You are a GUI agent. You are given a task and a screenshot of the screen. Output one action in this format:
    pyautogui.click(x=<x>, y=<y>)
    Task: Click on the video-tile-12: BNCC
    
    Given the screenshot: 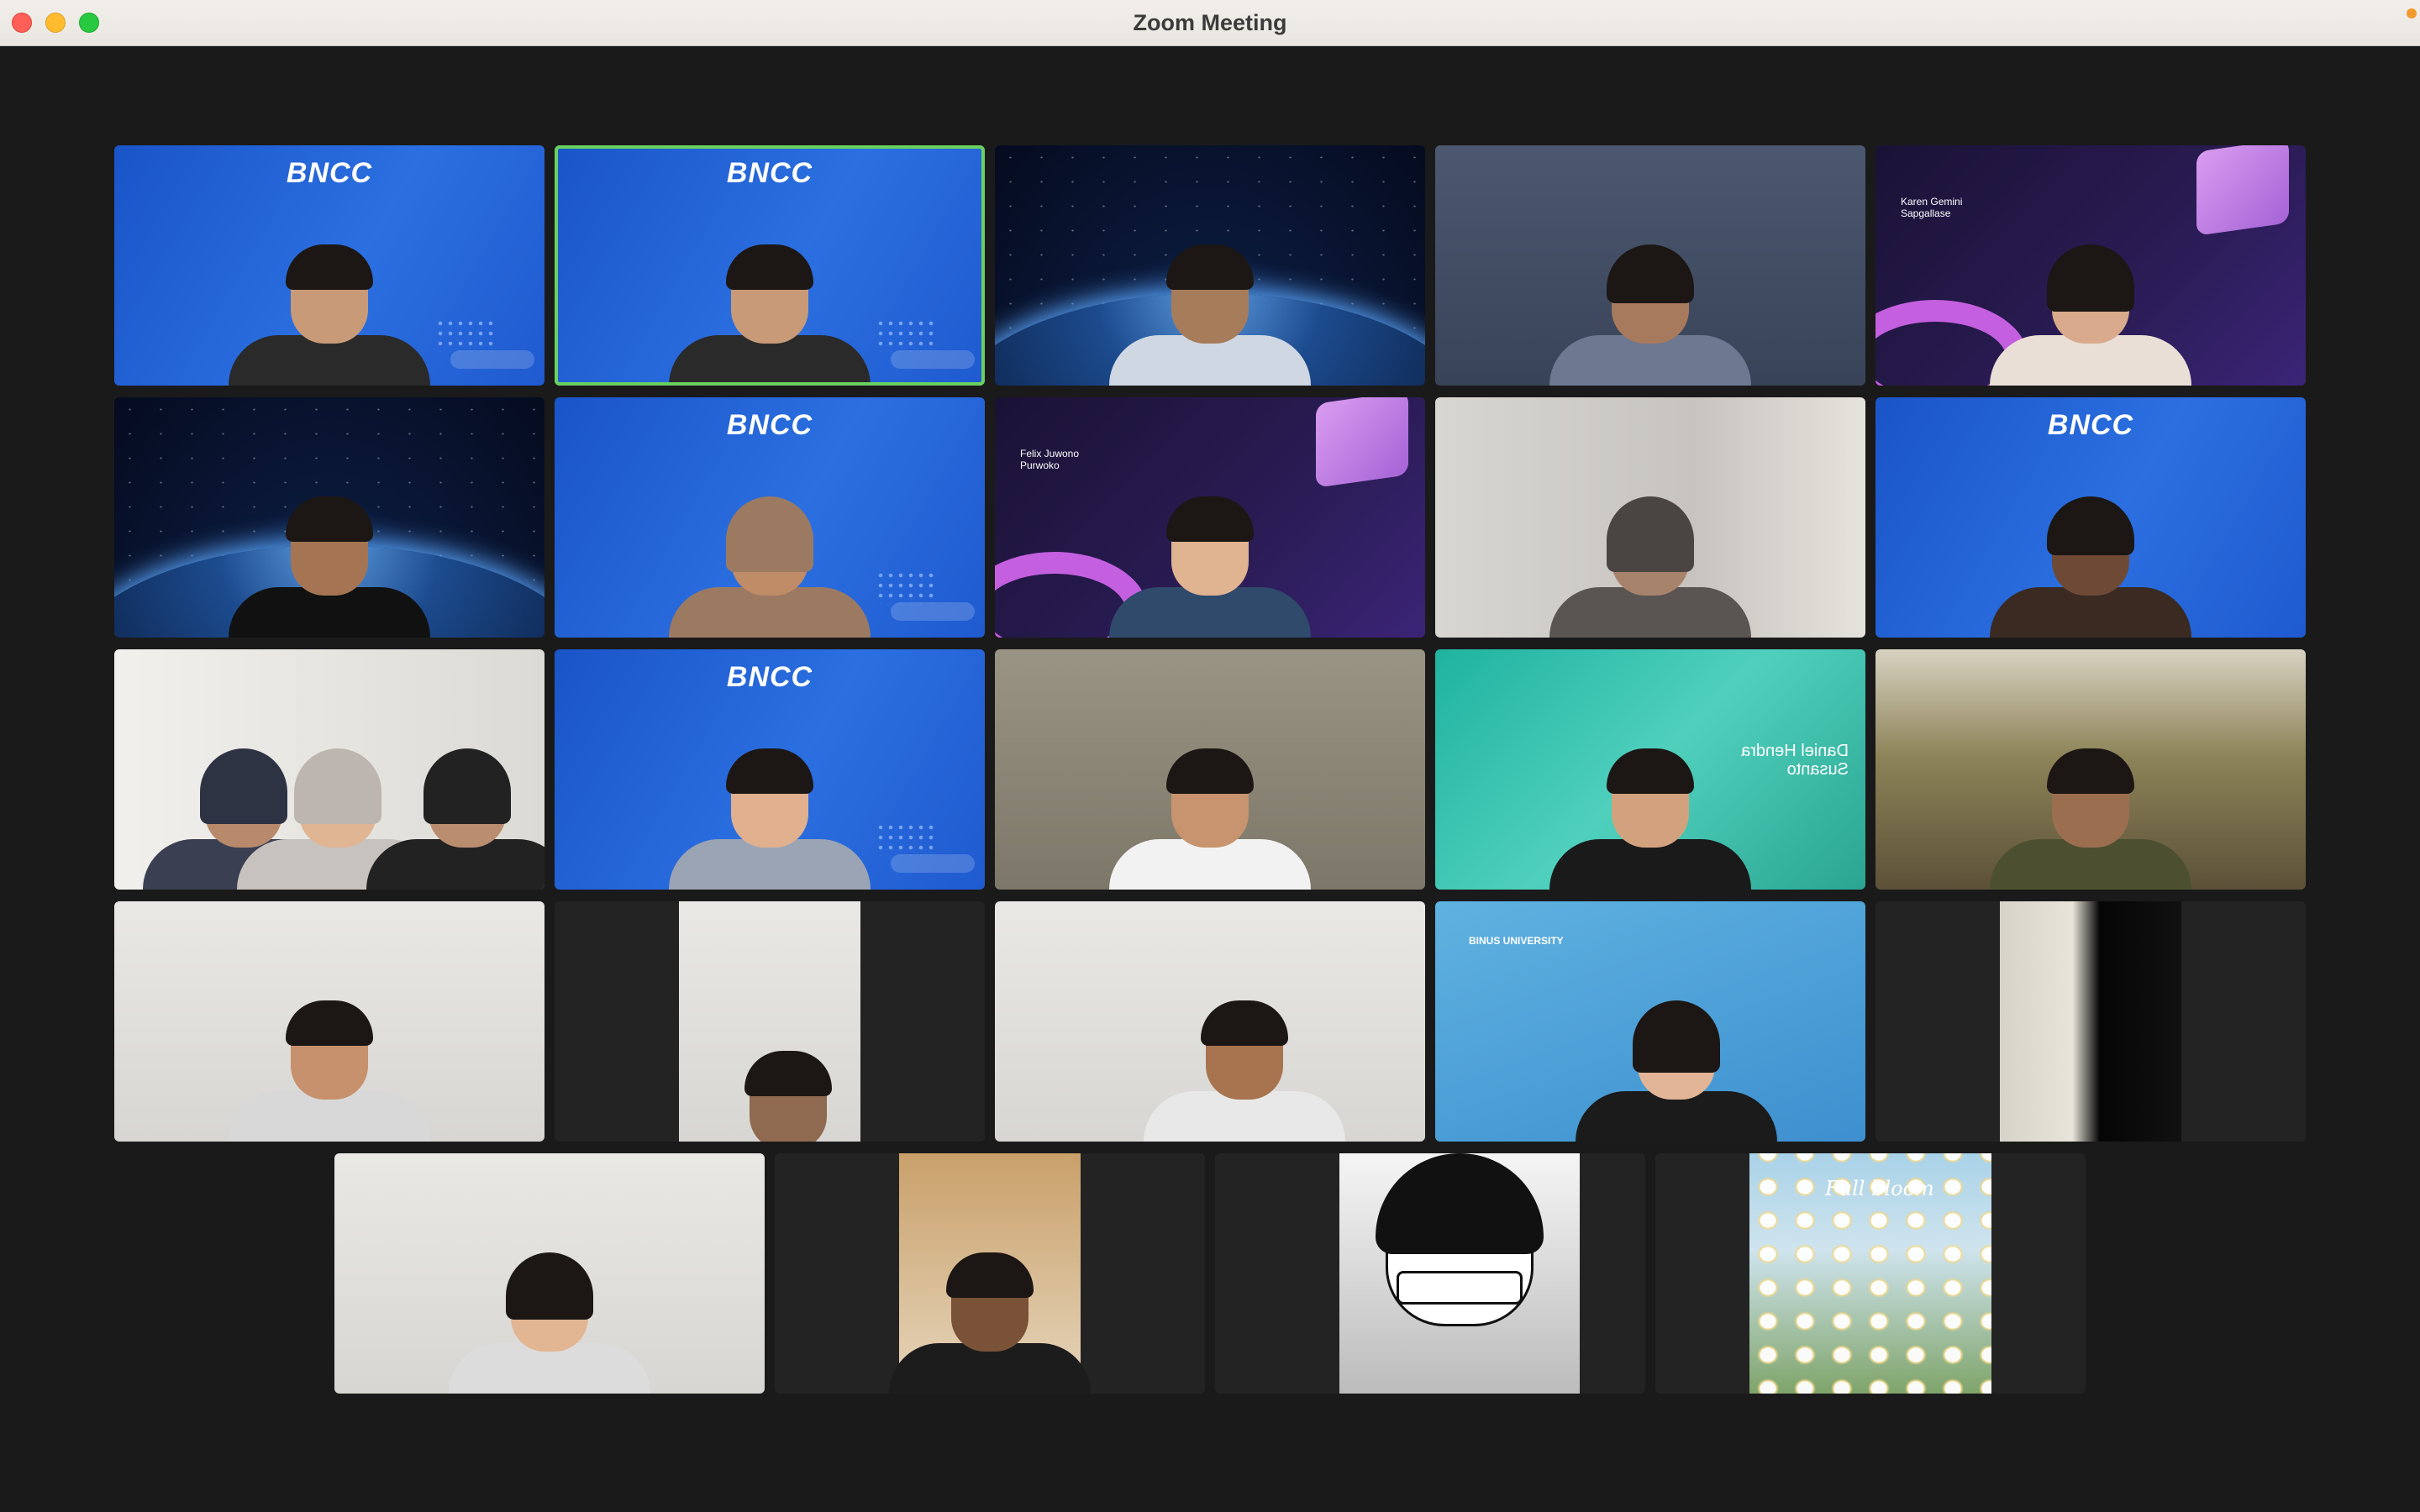 What is the action you would take?
    pyautogui.click(x=770, y=769)
    